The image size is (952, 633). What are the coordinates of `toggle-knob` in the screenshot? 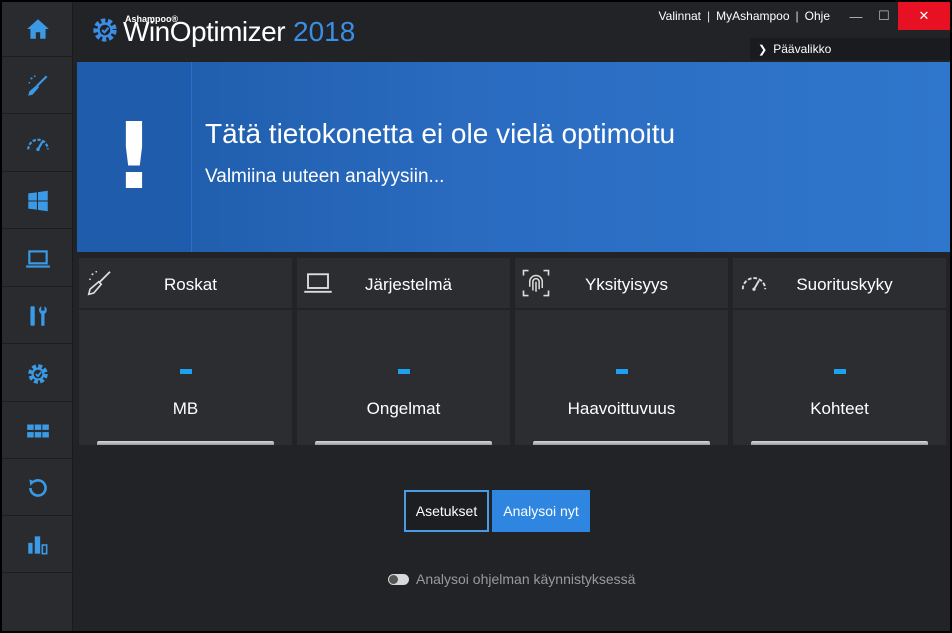 It's located at (393, 579).